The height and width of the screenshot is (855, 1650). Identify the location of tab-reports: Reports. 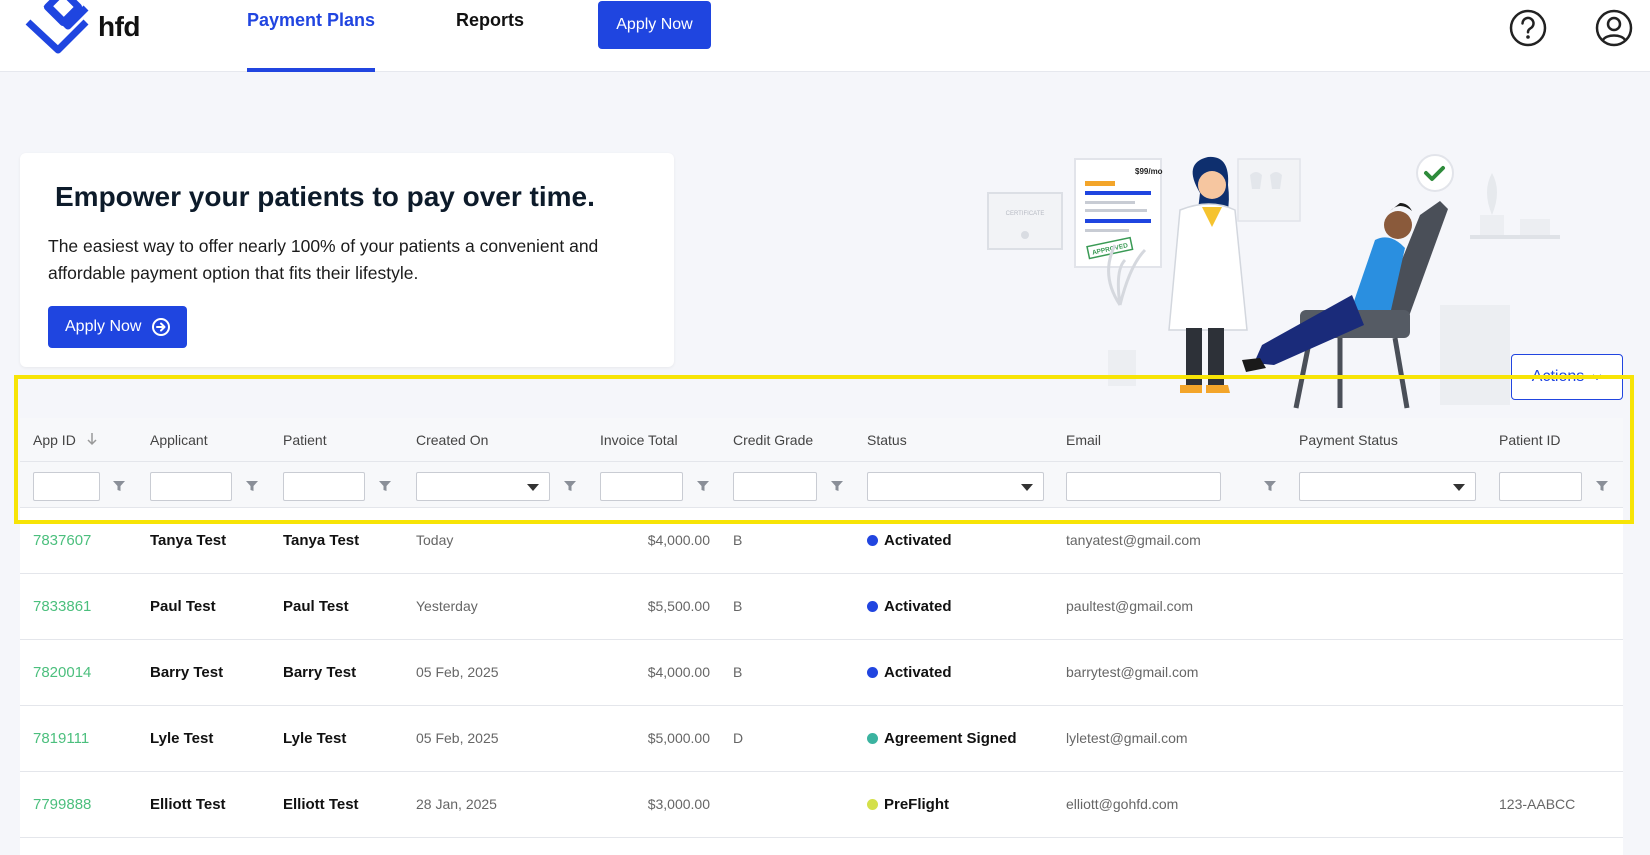
(490, 20).